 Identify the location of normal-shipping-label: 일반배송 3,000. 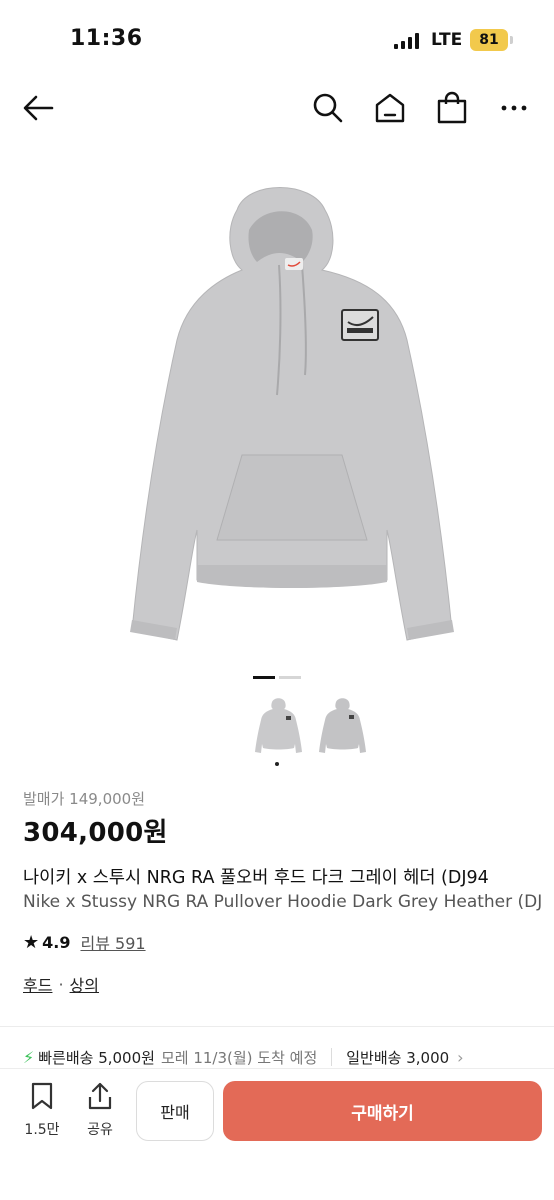
(398, 1057).